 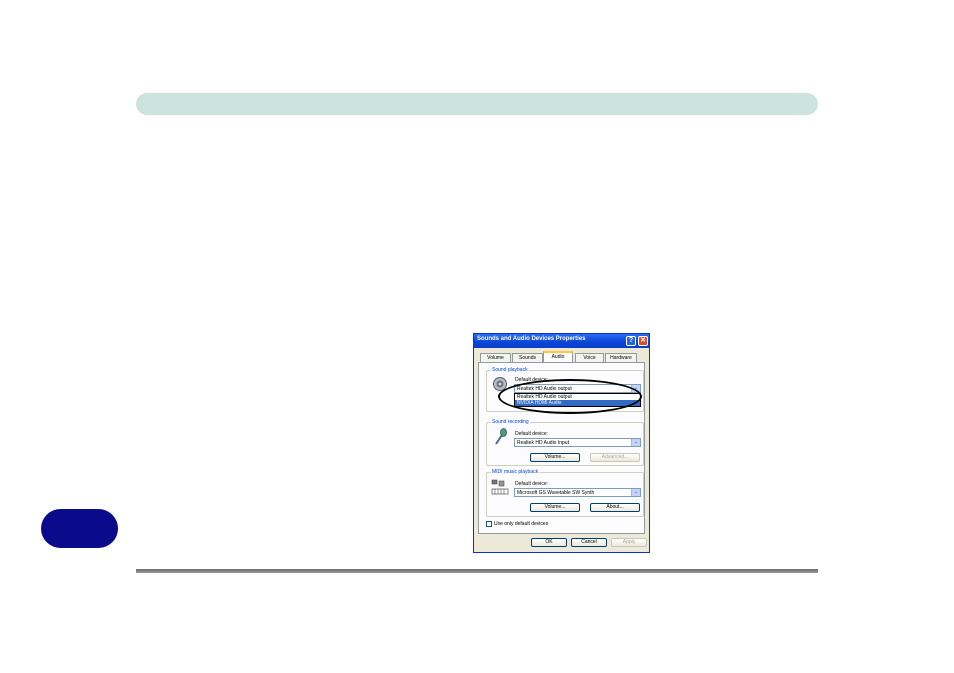 I want to click on ok-button: OK, so click(x=549, y=542).